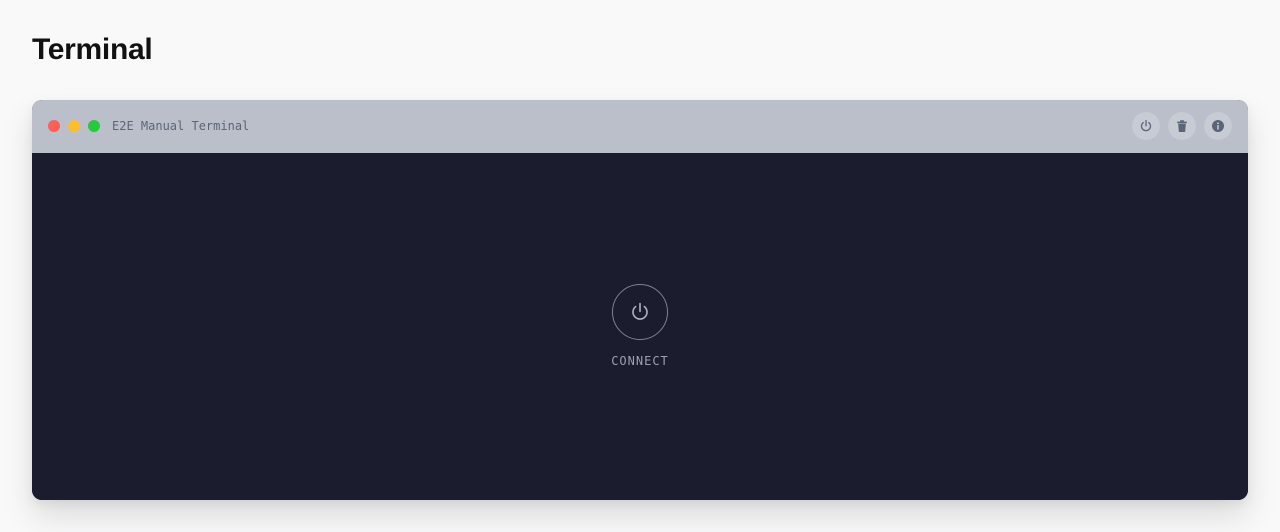 This screenshot has width=1280, height=532. I want to click on maximize-window-dot, so click(94, 126).